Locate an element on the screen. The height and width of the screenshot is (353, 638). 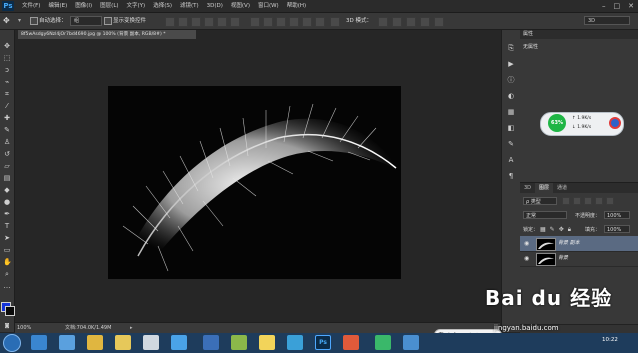
info-panel-icon: ⓘ is located at coordinates (511, 80).